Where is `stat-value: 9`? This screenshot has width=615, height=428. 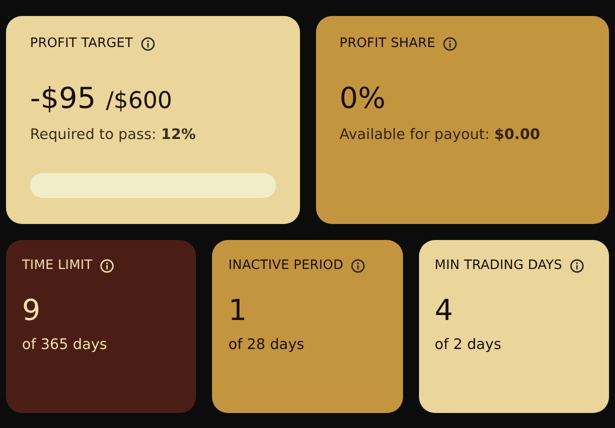 stat-value: 9 is located at coordinates (31, 310).